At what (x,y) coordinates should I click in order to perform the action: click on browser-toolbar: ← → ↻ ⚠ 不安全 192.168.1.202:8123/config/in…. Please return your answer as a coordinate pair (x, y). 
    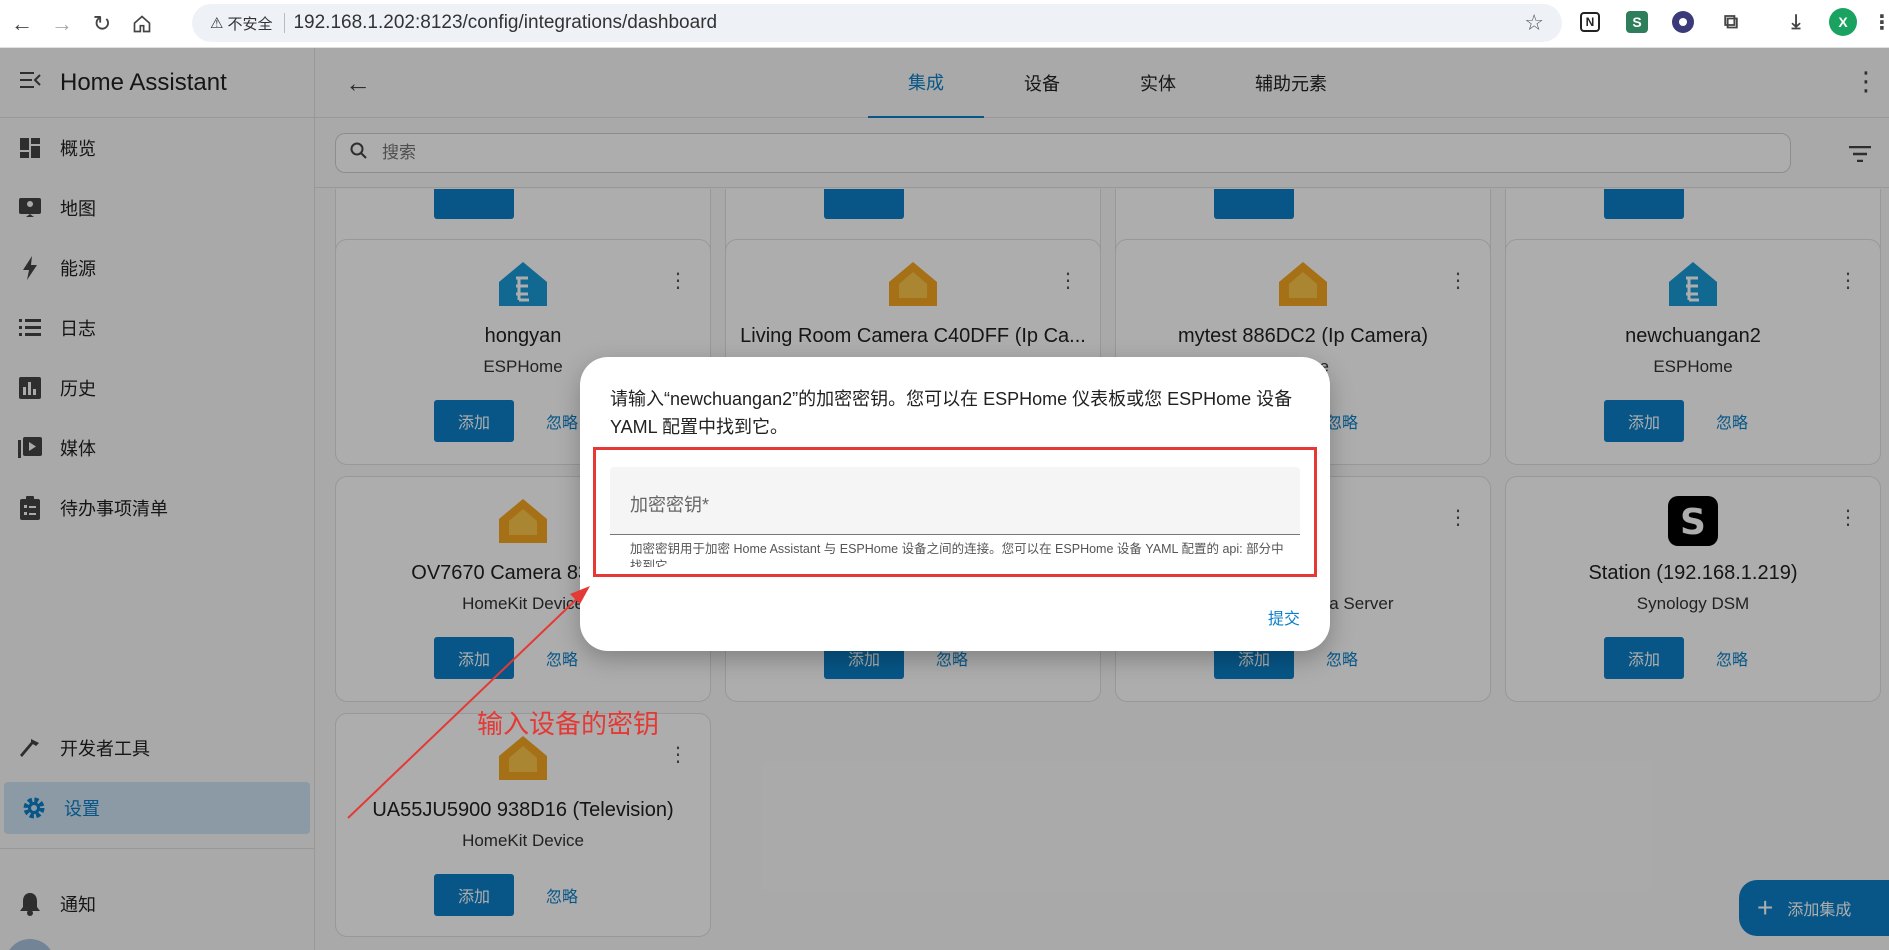
    Looking at the image, I should click on (944, 24).